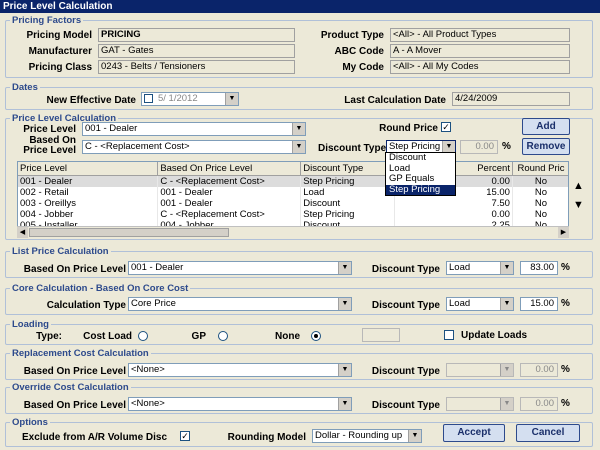 This screenshot has width=600, height=450. I want to click on price-level-select-value: 001 - Dealer, so click(111, 128).